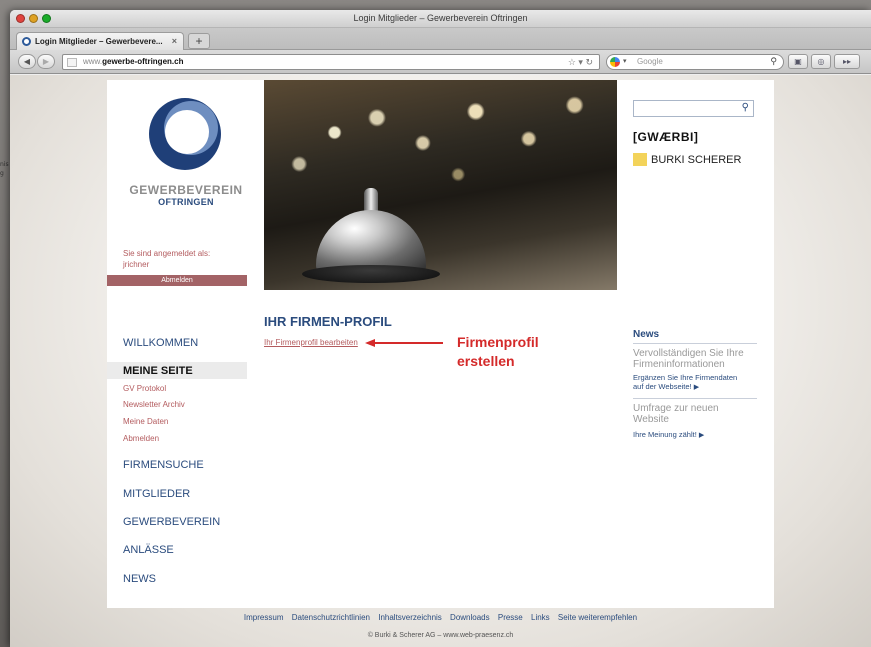 This screenshot has height=647, width=871. I want to click on footer-link-inhaltsverzeichnis: Inhaltsverzeichnis, so click(410, 617).